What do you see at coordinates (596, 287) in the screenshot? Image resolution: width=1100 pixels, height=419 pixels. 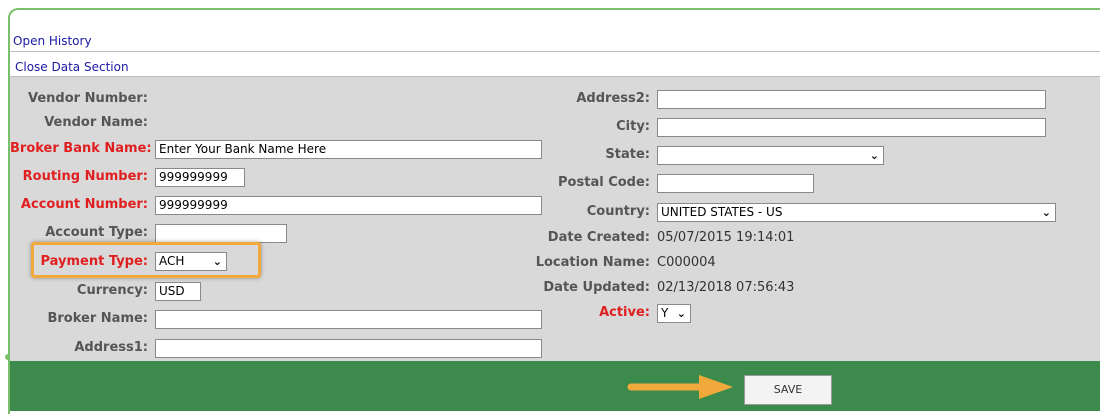 I see `date-updated-label: Date Updated:` at bounding box center [596, 287].